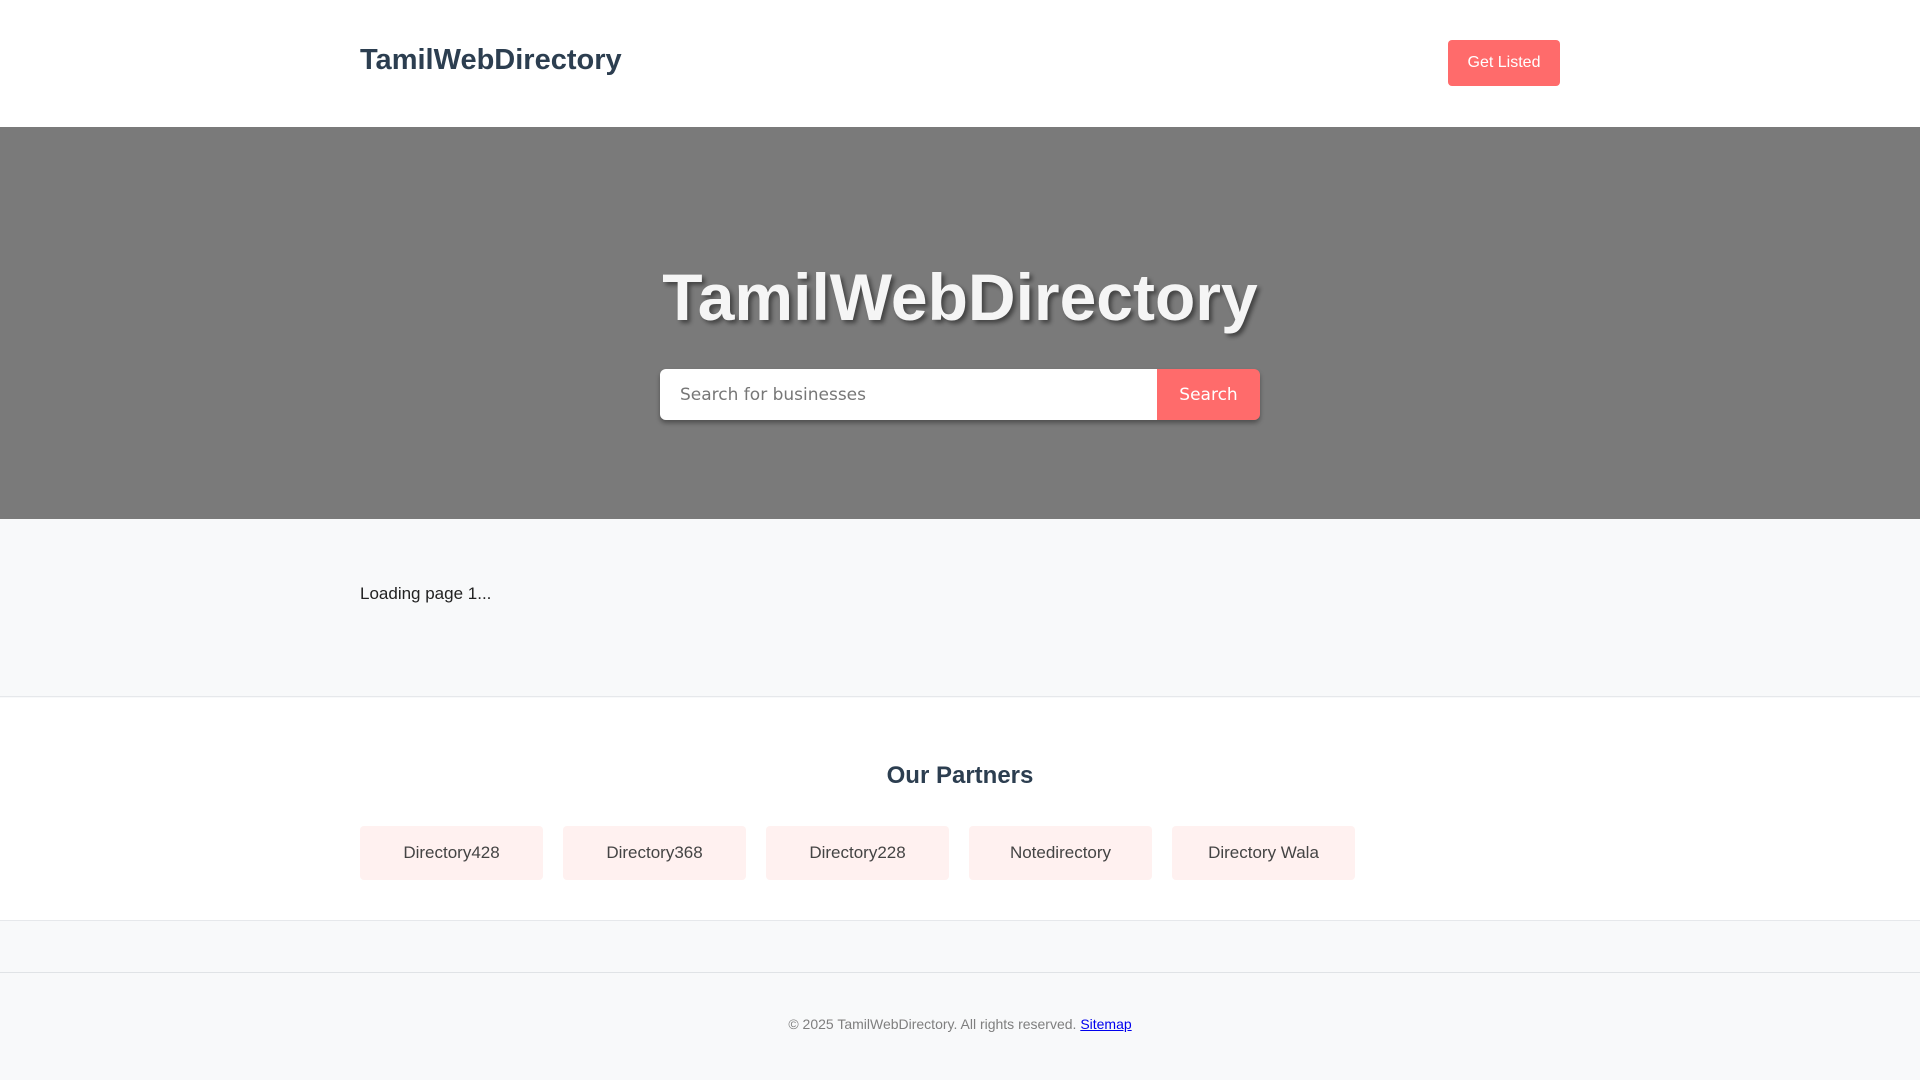  What do you see at coordinates (654, 853) in the screenshot?
I see `partner-link-directory368: Directory368` at bounding box center [654, 853].